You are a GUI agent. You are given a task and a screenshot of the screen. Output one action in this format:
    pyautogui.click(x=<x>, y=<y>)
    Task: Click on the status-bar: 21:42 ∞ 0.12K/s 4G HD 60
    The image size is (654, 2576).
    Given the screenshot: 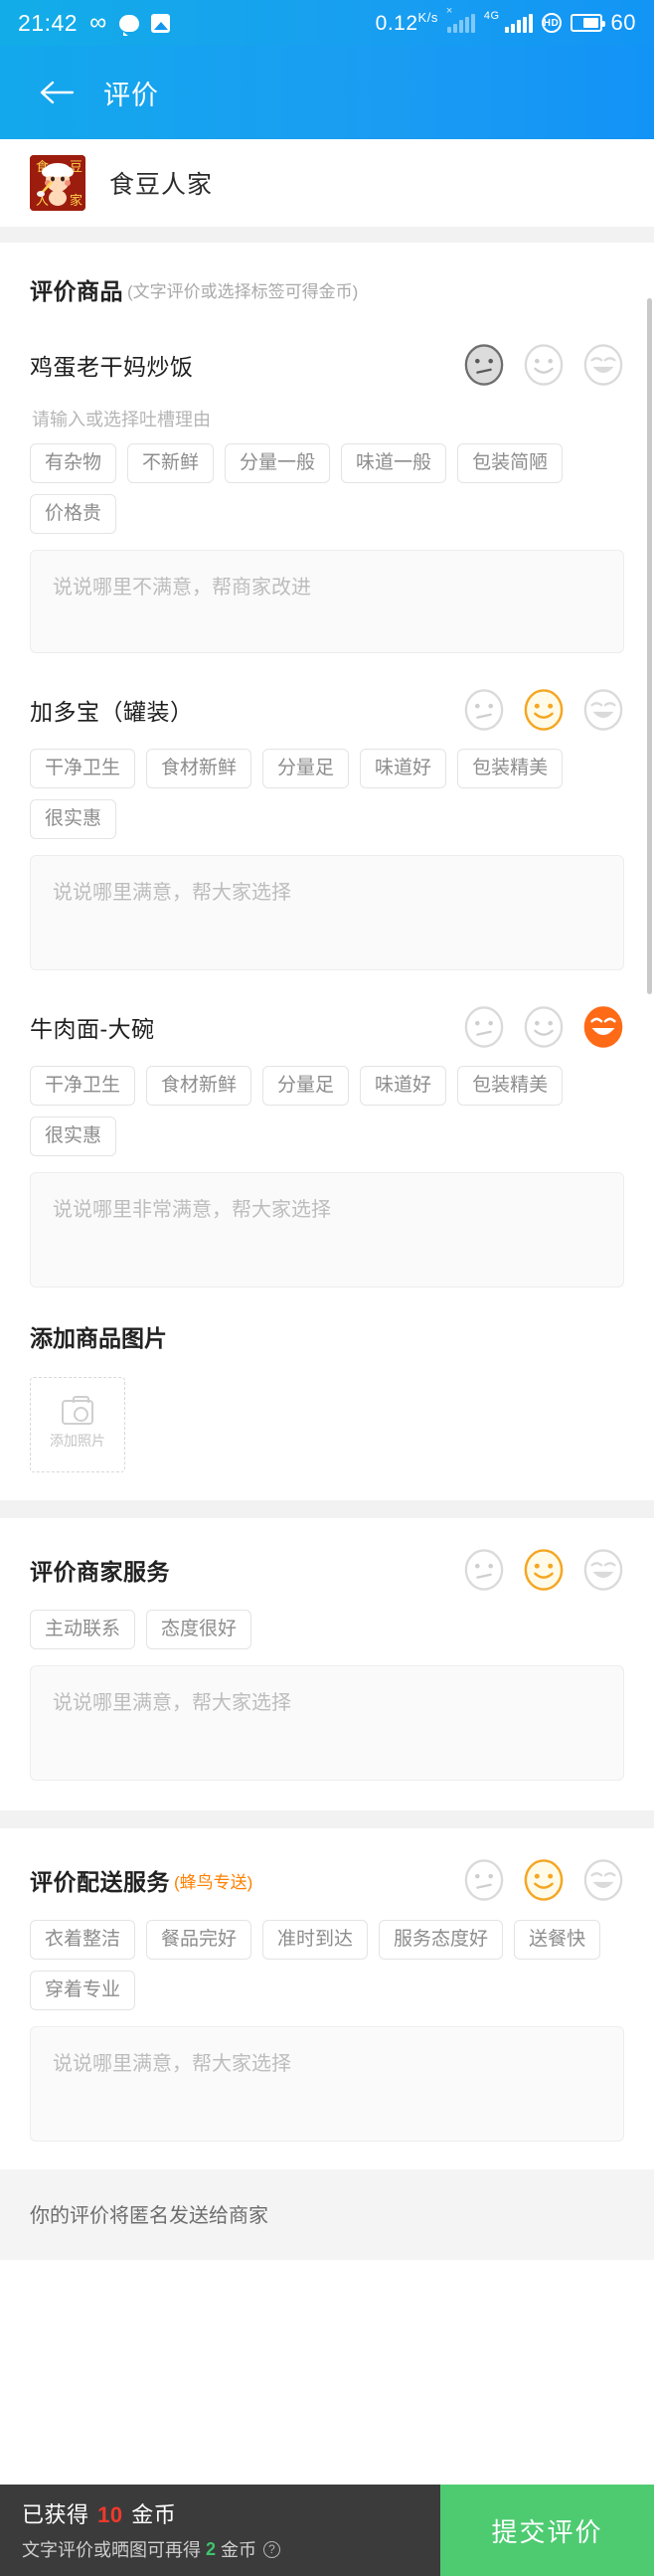 What is the action you would take?
    pyautogui.click(x=327, y=23)
    